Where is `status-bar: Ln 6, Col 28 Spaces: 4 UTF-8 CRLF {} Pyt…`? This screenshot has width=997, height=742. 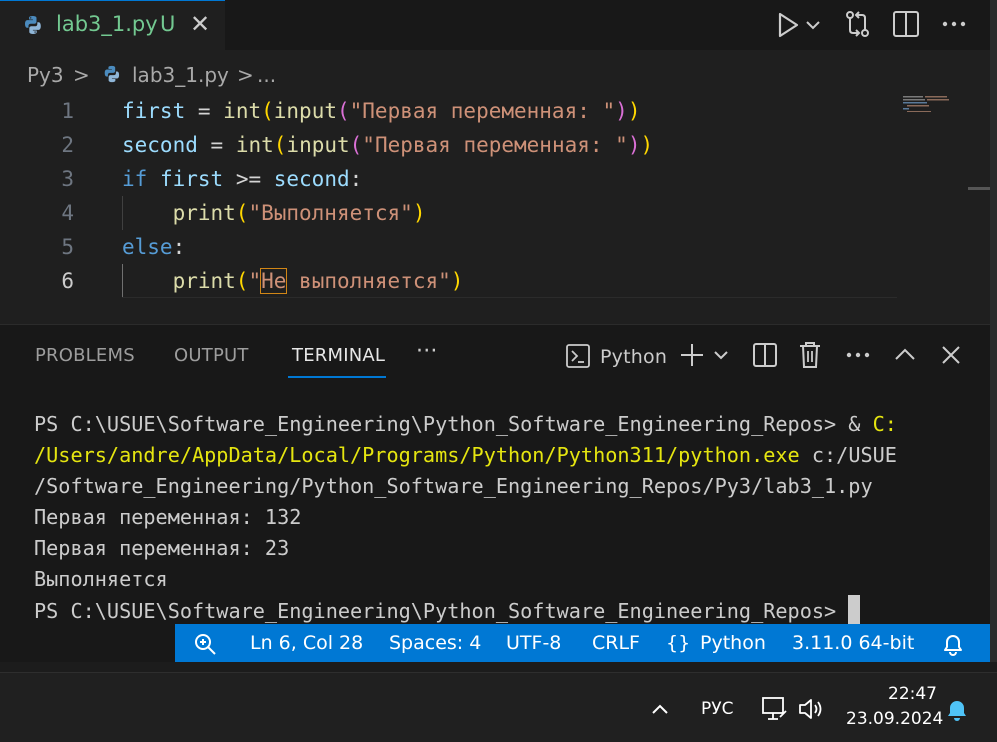 status-bar: Ln 6, Col 28 Spaces: 4 UTF-8 CRLF {} Pyt… is located at coordinates (495, 643).